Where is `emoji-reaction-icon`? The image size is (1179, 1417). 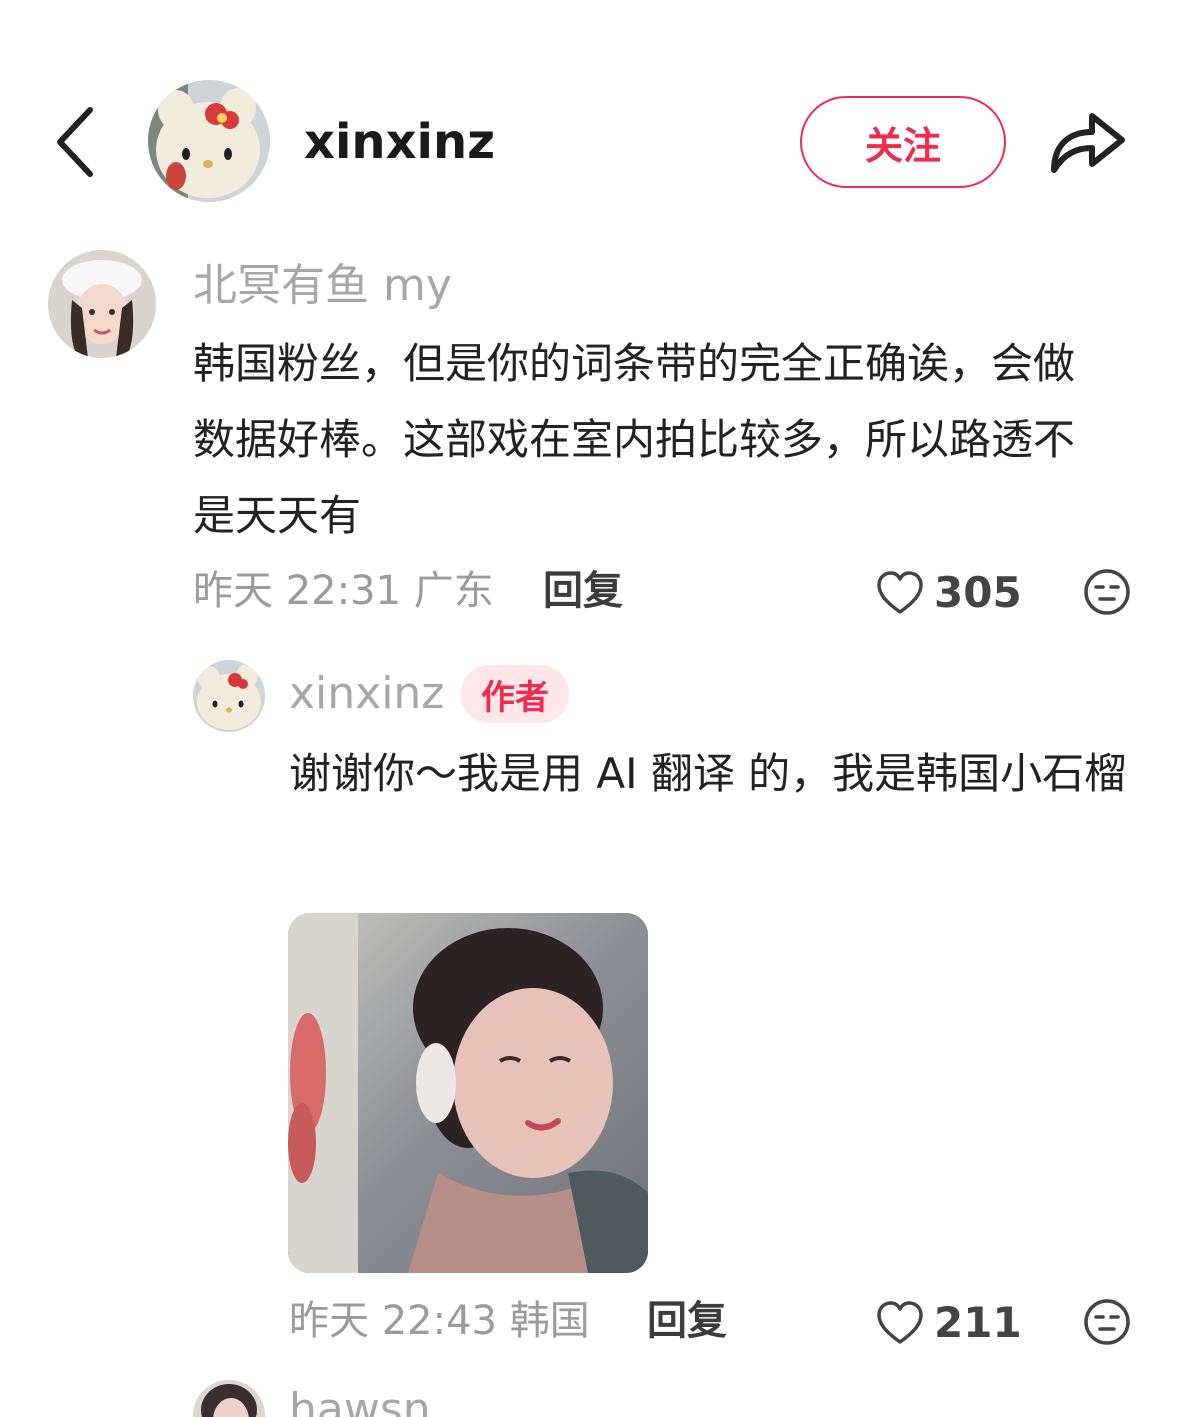 emoji-reaction-icon is located at coordinates (1107, 1322).